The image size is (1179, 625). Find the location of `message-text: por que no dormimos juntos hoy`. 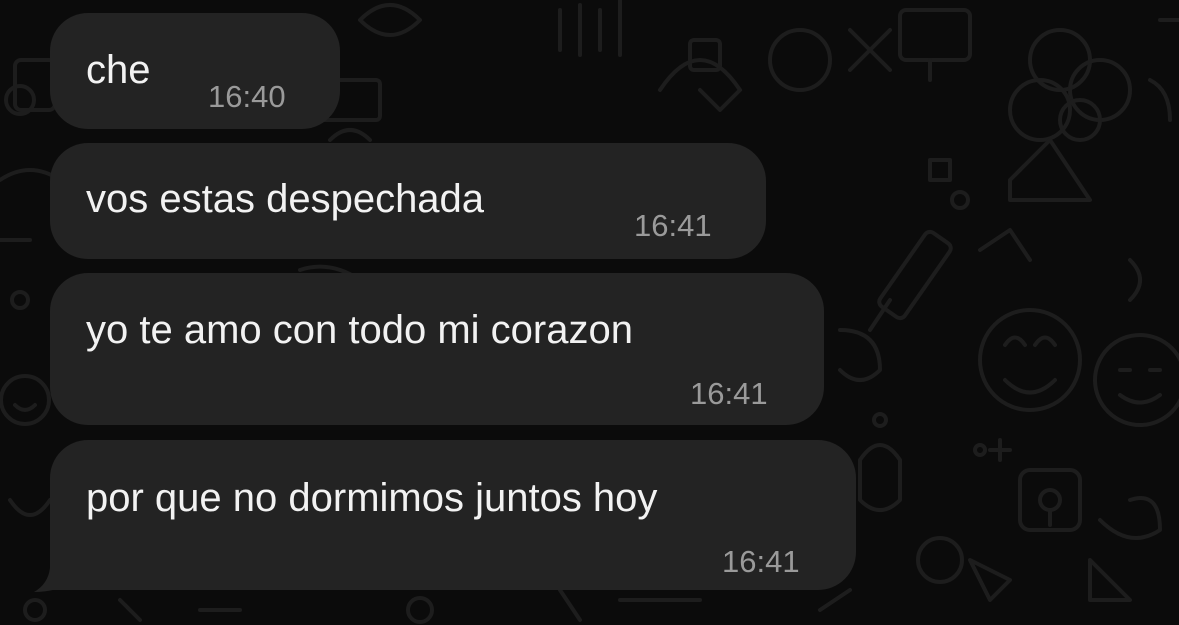

message-text: por que no dormimos juntos hoy is located at coordinates (372, 498).